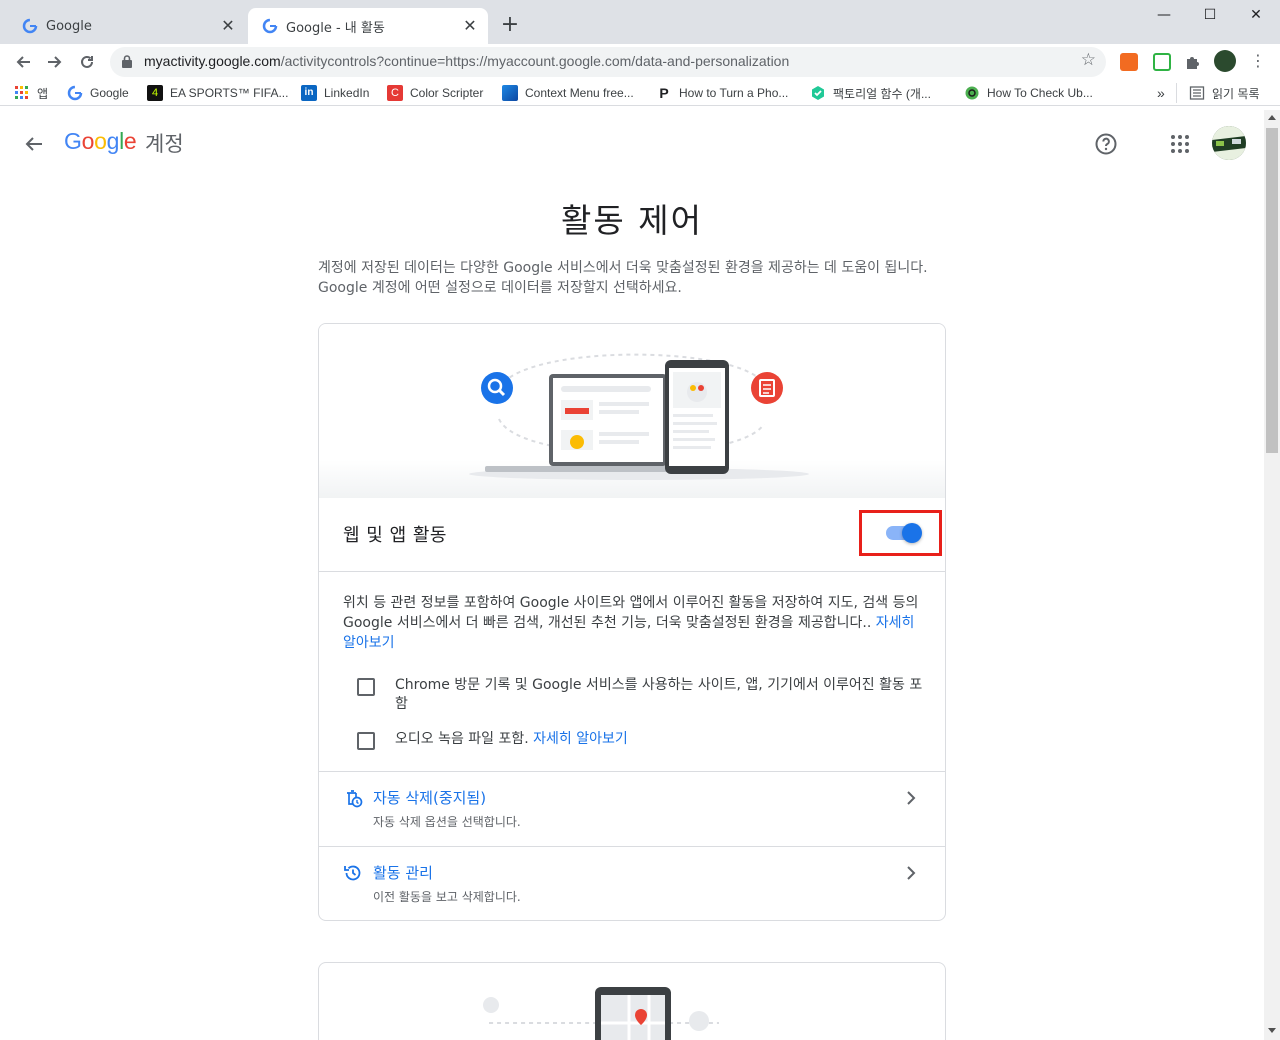  I want to click on color-scripter-icon: C, so click(395, 93).